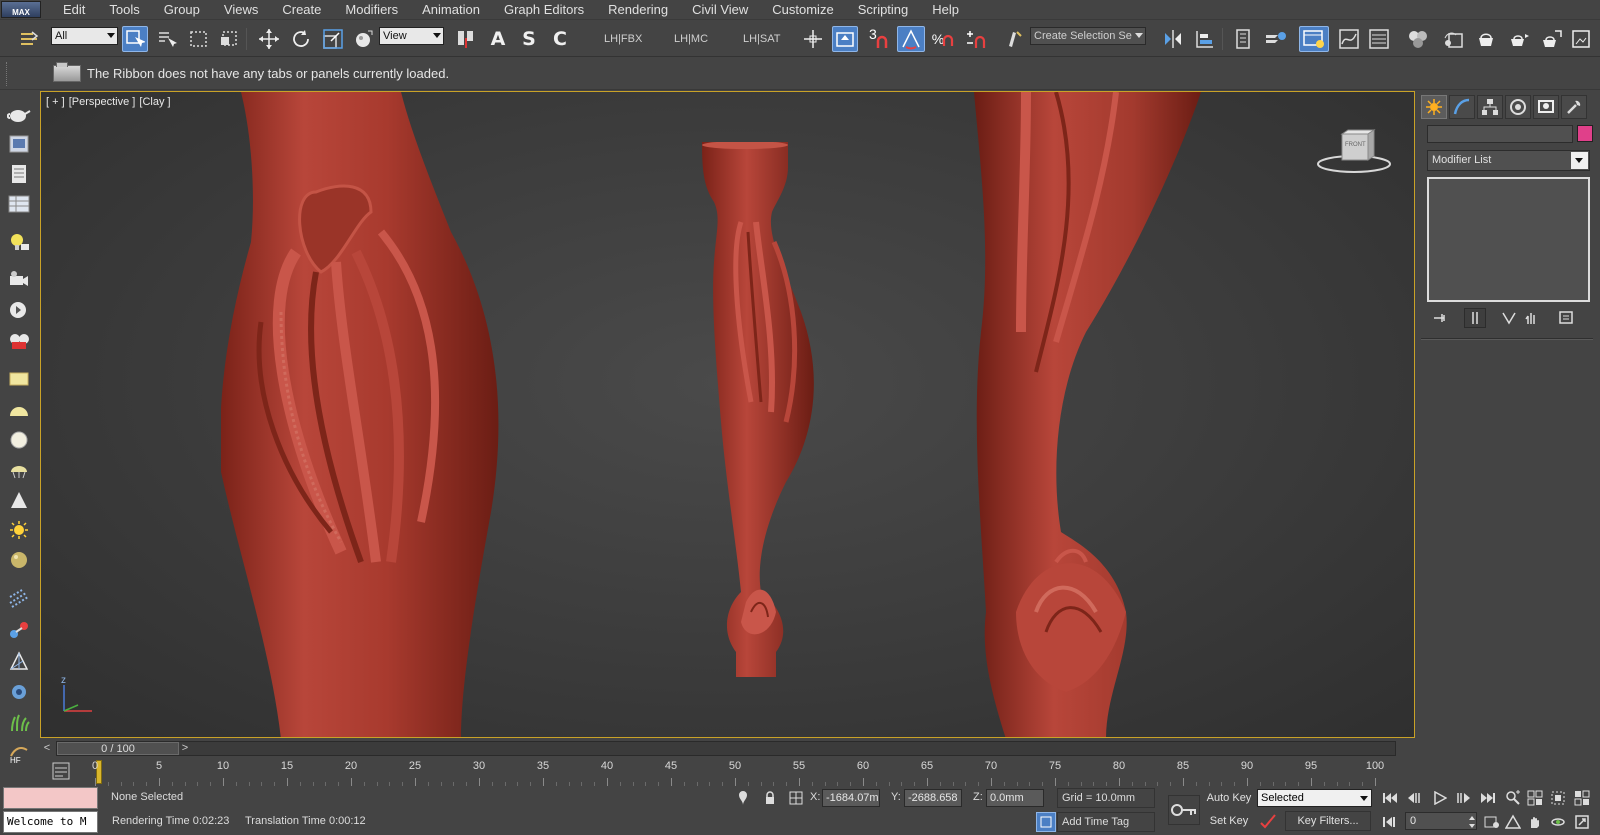 This screenshot has height=835, width=1600. Describe the element at coordinates (167, 39) in the screenshot. I see `select-by-name-button` at that location.